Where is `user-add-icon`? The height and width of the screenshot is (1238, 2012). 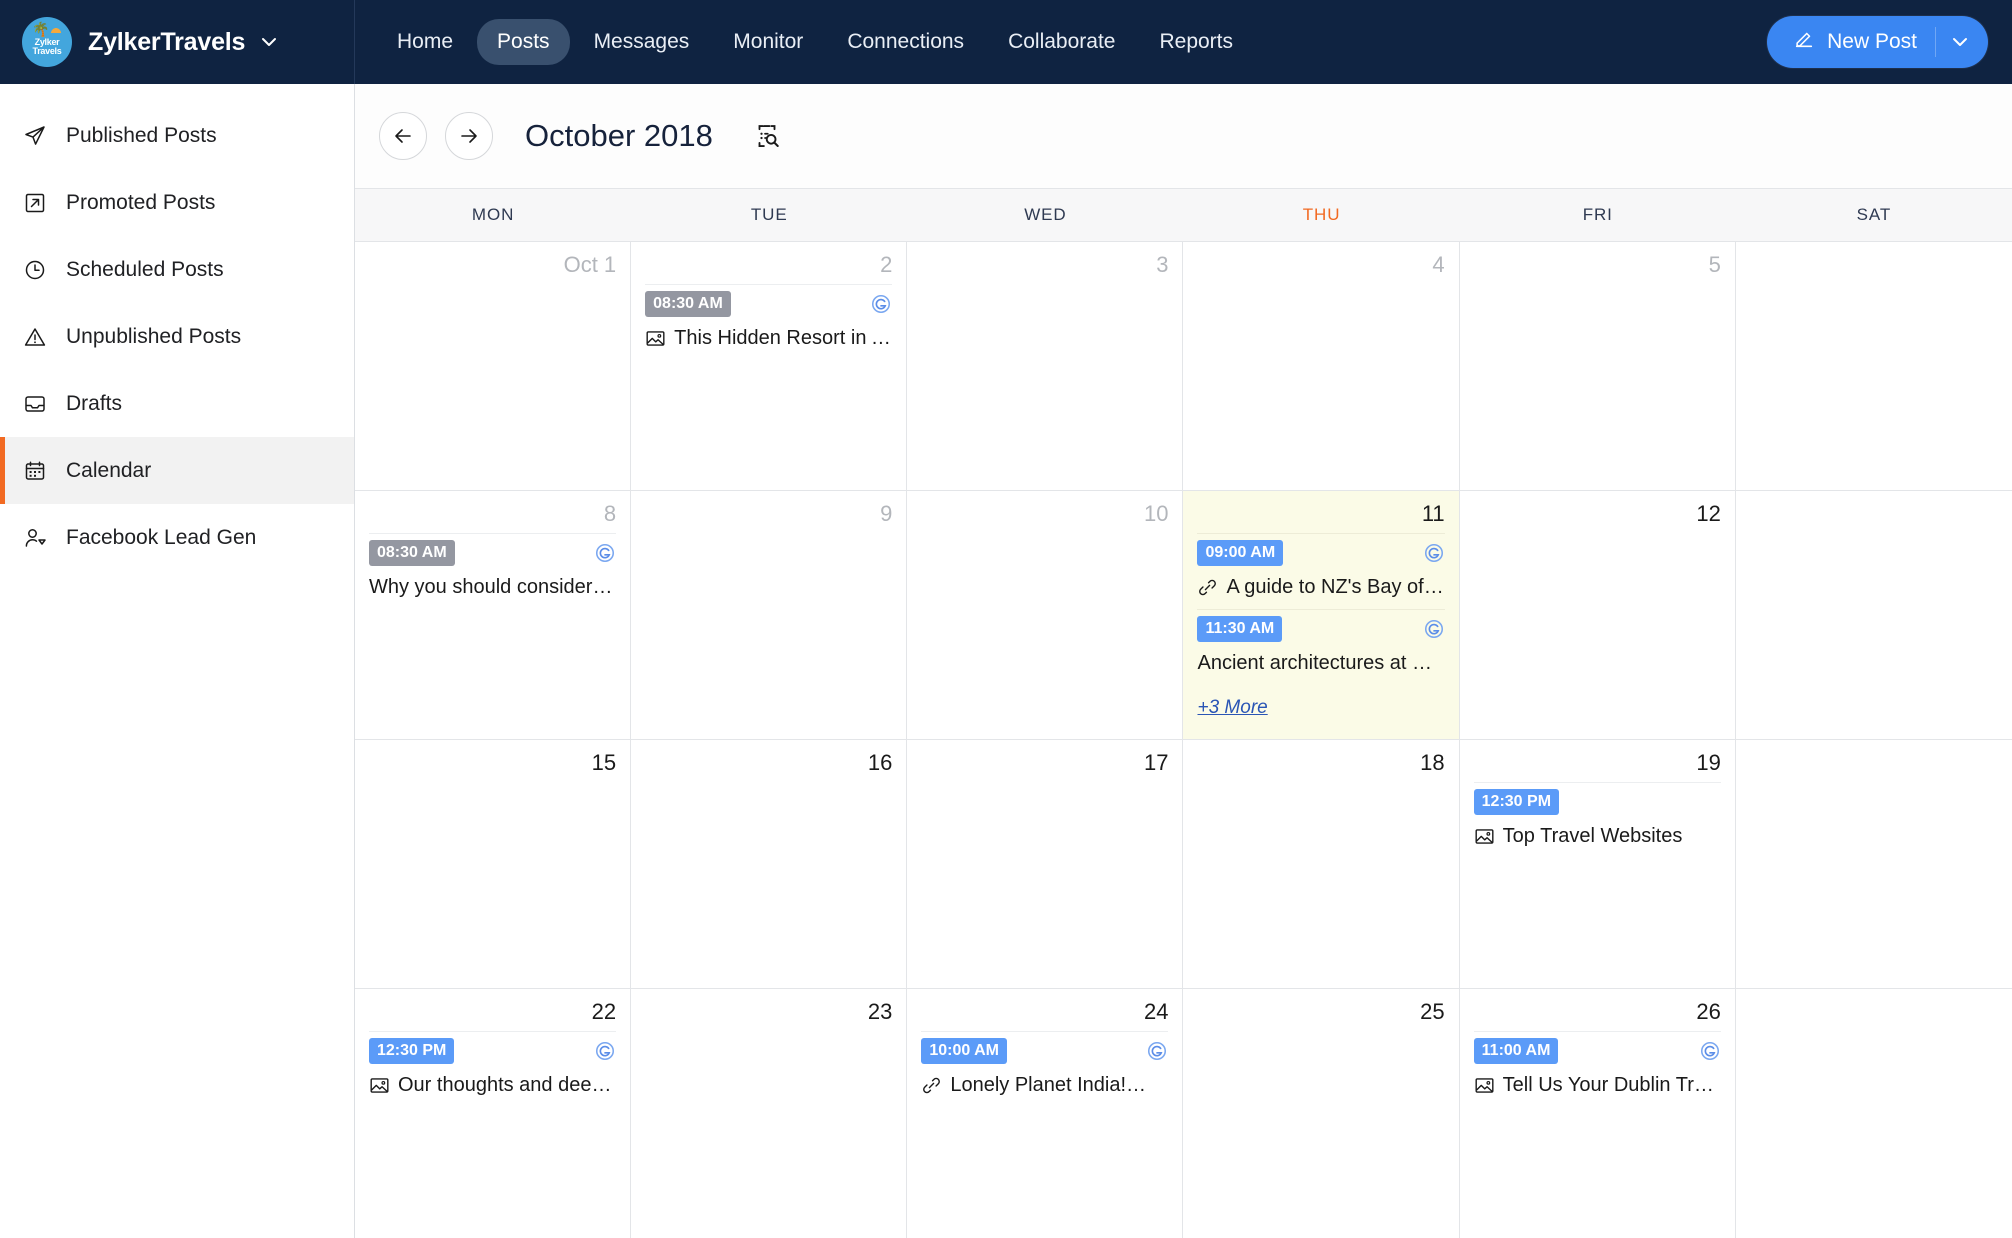 user-add-icon is located at coordinates (35, 538).